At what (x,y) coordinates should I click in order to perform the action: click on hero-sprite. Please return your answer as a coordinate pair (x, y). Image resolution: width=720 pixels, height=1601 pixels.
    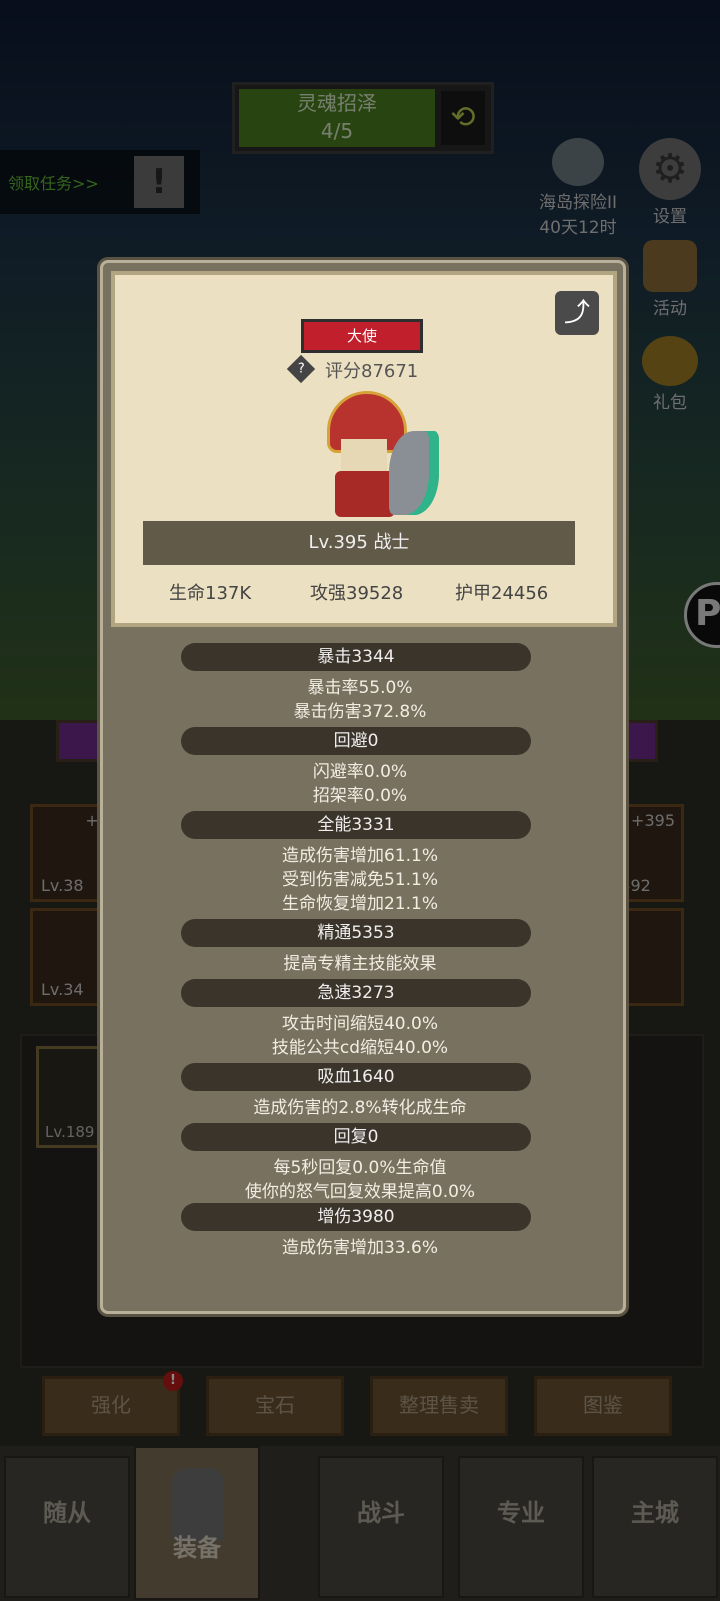
    Looking at the image, I should click on (375, 456).